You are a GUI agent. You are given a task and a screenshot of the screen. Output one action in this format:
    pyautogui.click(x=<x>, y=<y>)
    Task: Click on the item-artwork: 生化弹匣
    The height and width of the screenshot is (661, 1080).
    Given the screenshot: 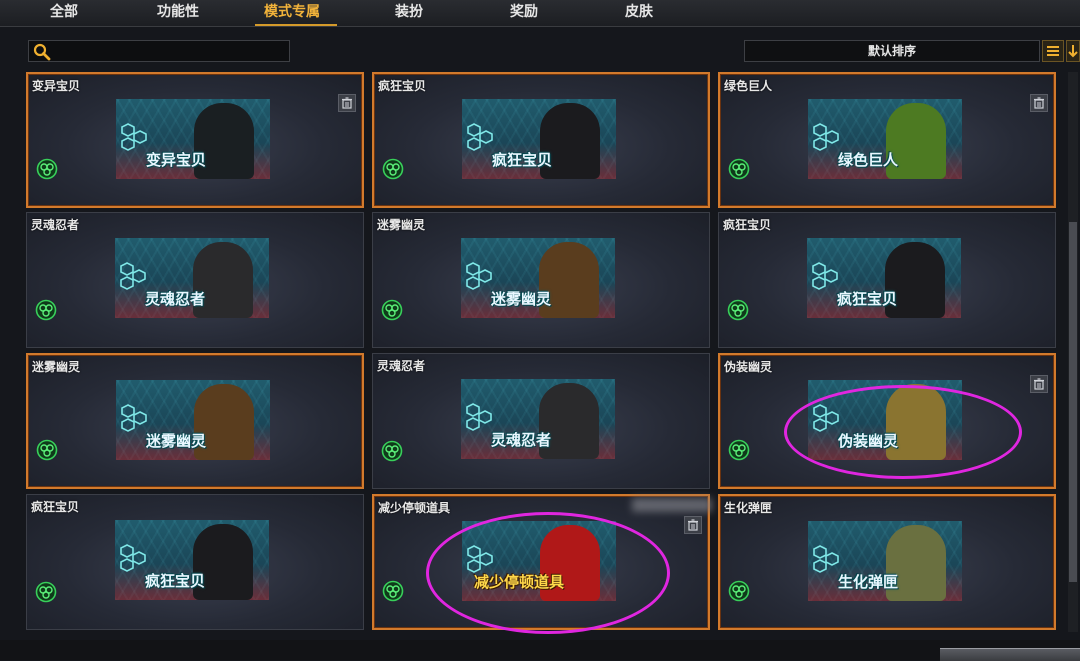 What is the action you would take?
    pyautogui.click(x=885, y=561)
    